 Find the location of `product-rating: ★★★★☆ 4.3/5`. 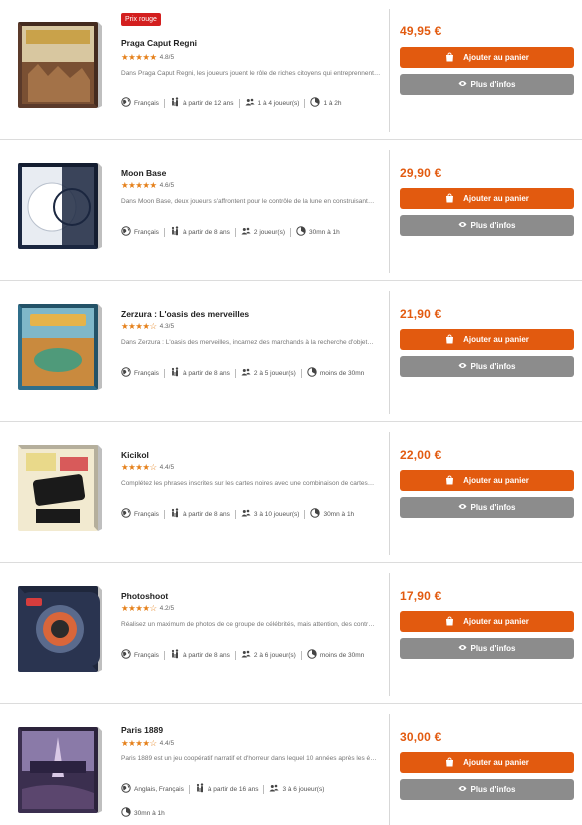

product-rating: ★★★★☆ 4.3/5 is located at coordinates (147, 326).